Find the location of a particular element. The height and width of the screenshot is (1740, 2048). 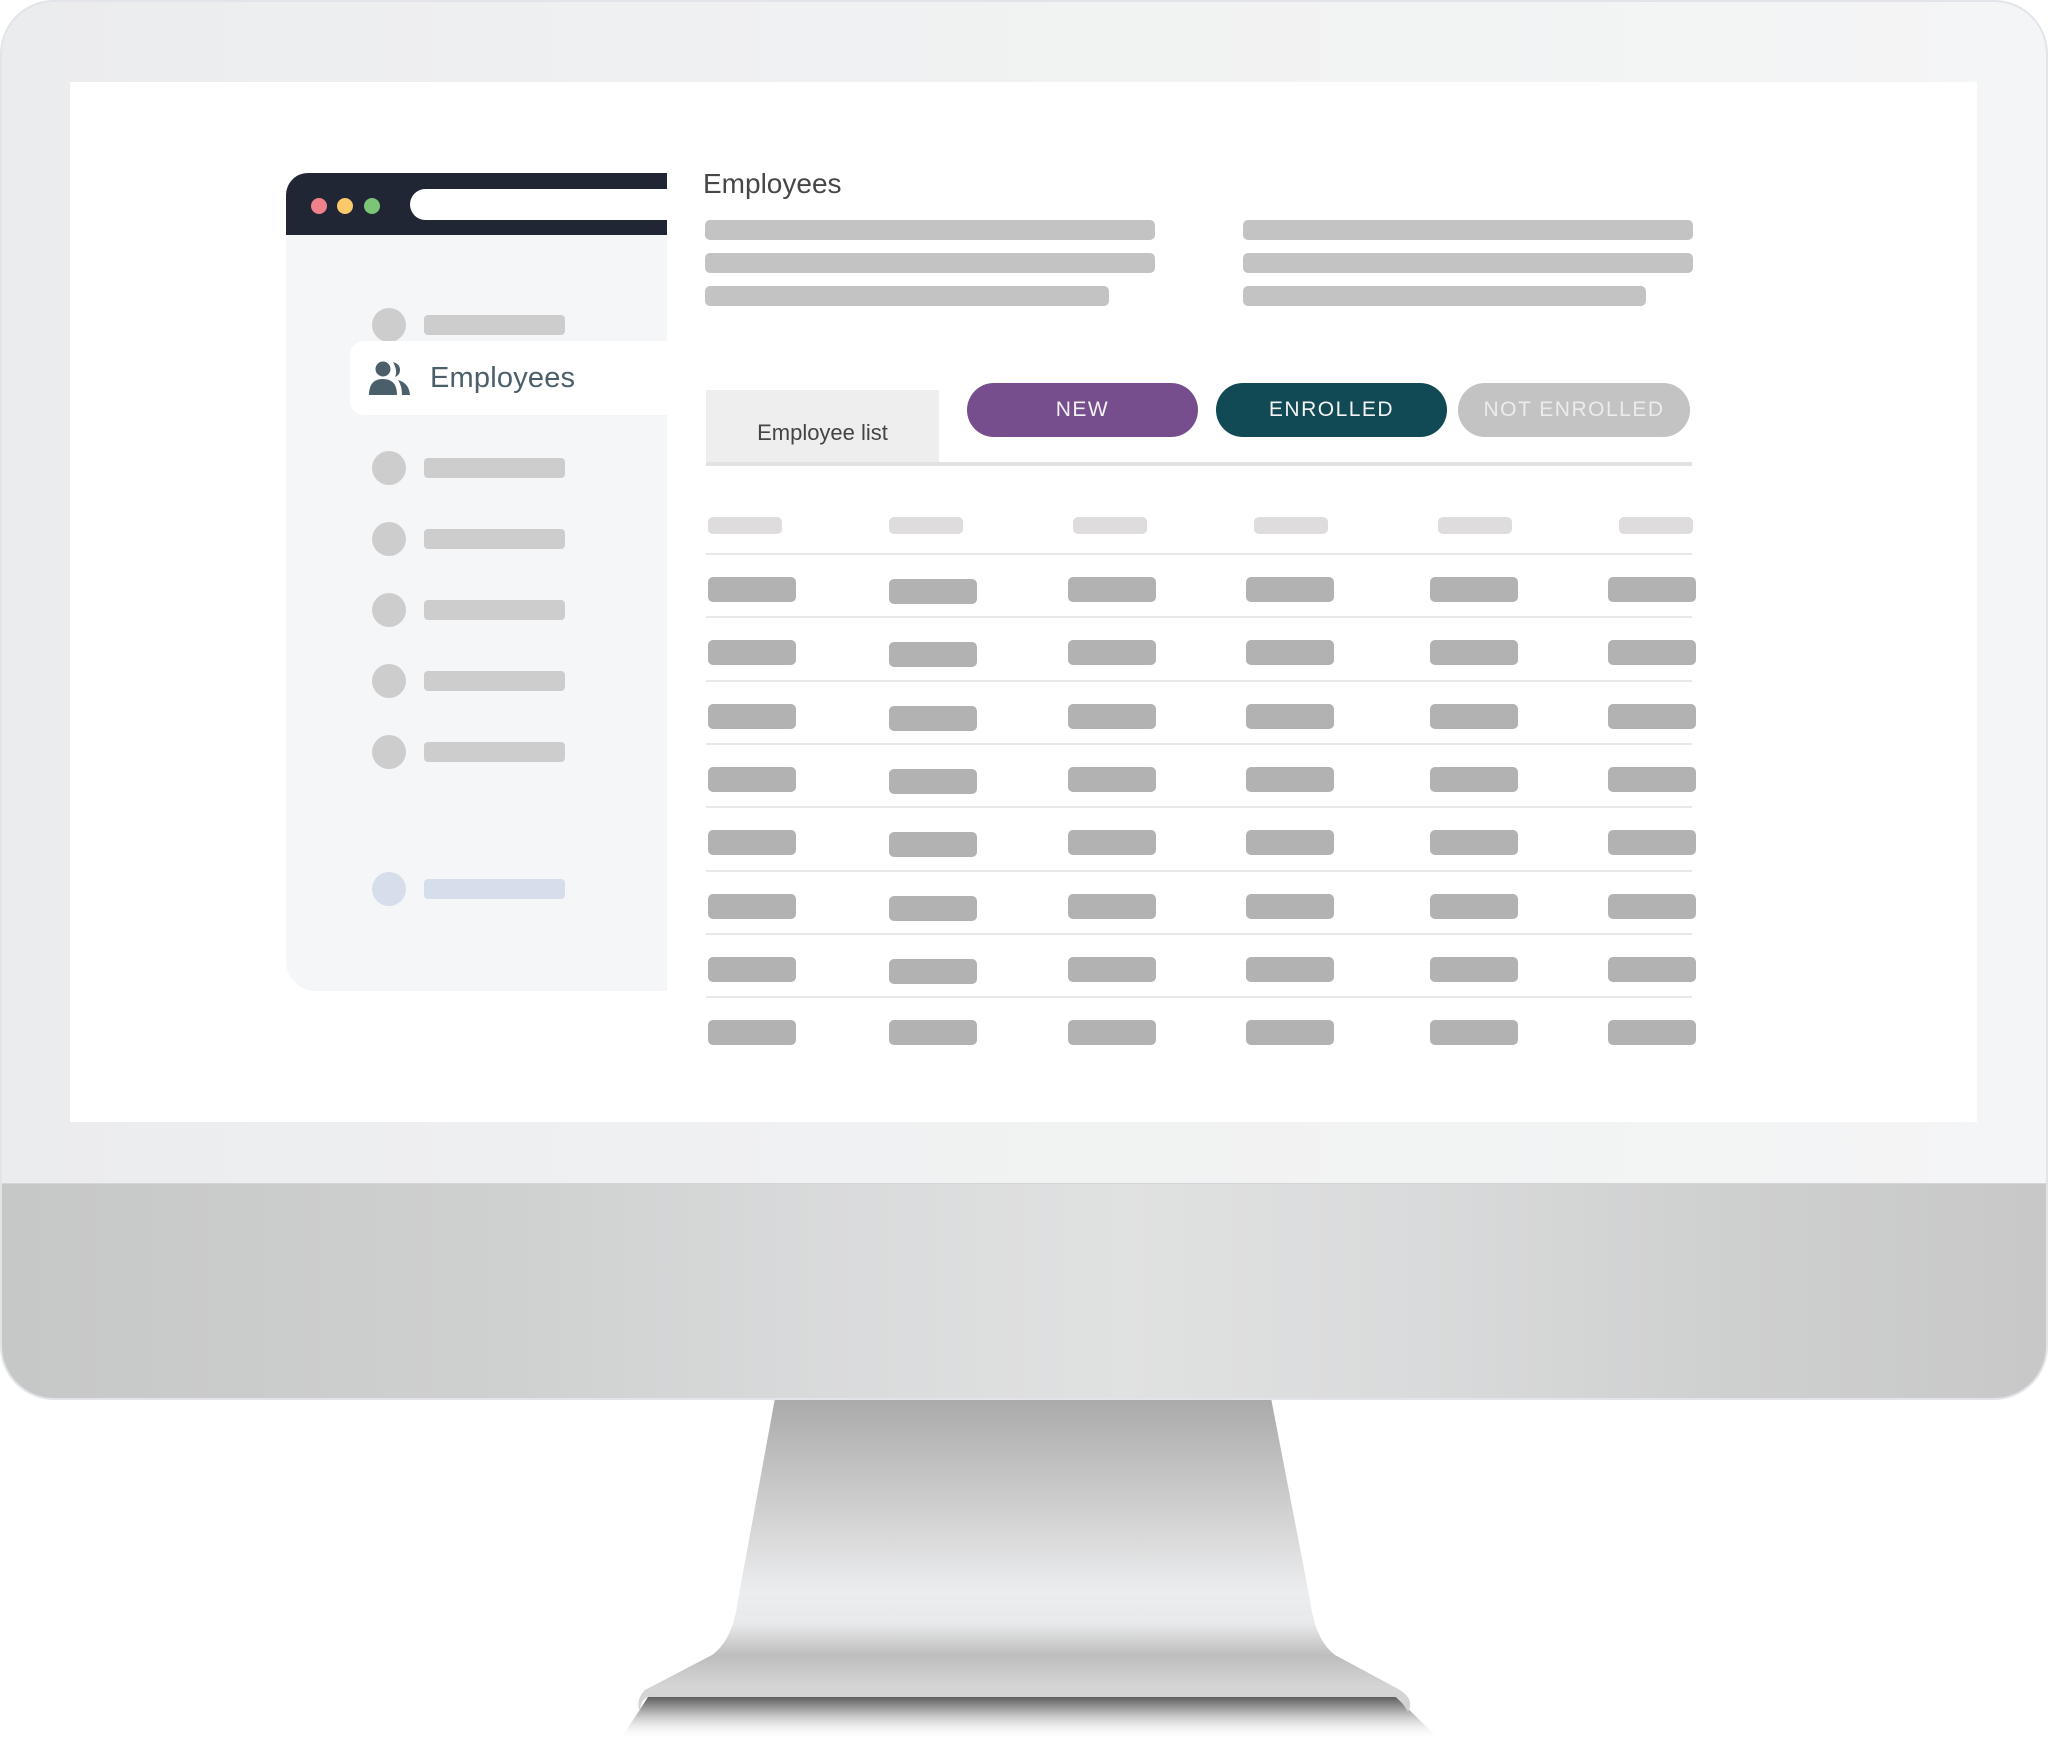

app-window: Employees is located at coordinates (476, 582).